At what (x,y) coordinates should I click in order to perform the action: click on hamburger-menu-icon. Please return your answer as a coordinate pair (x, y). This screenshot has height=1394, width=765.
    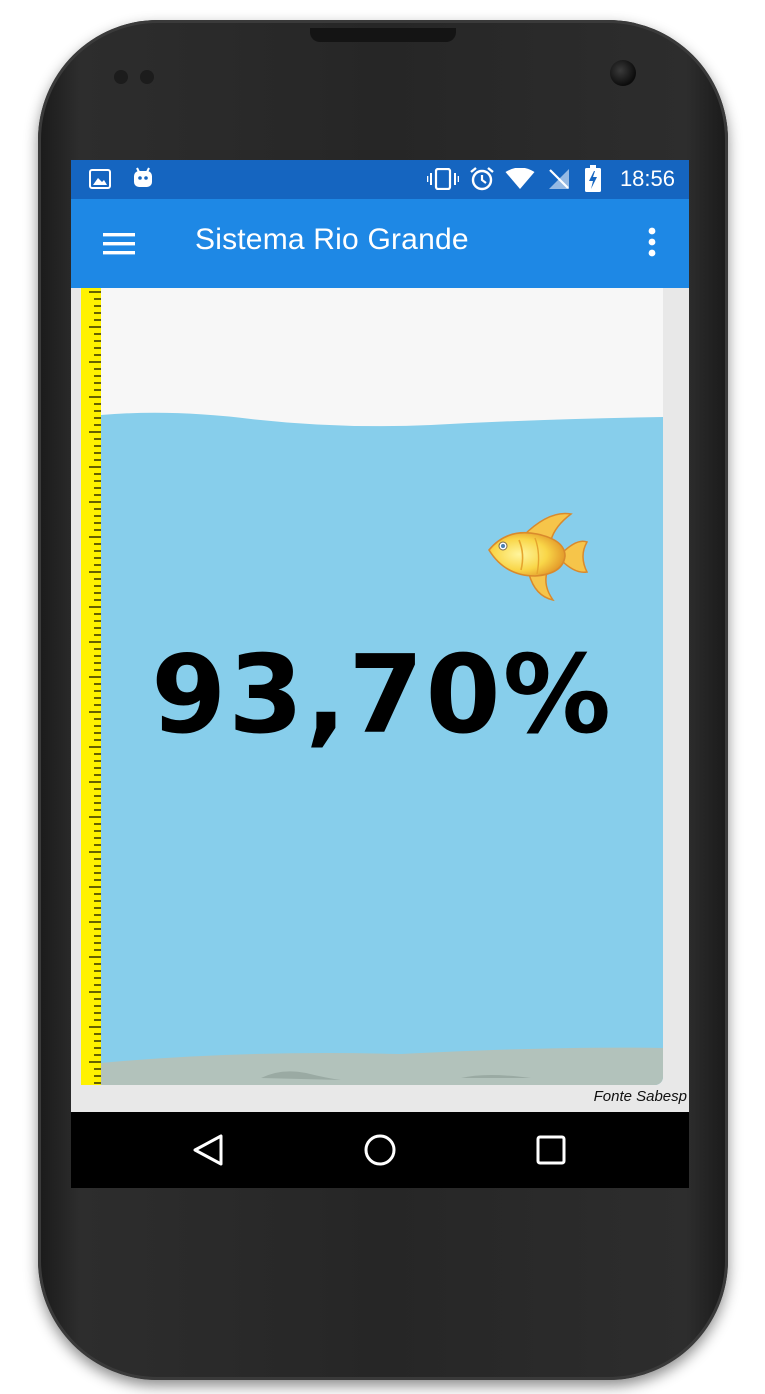
    Looking at the image, I should click on (119, 244).